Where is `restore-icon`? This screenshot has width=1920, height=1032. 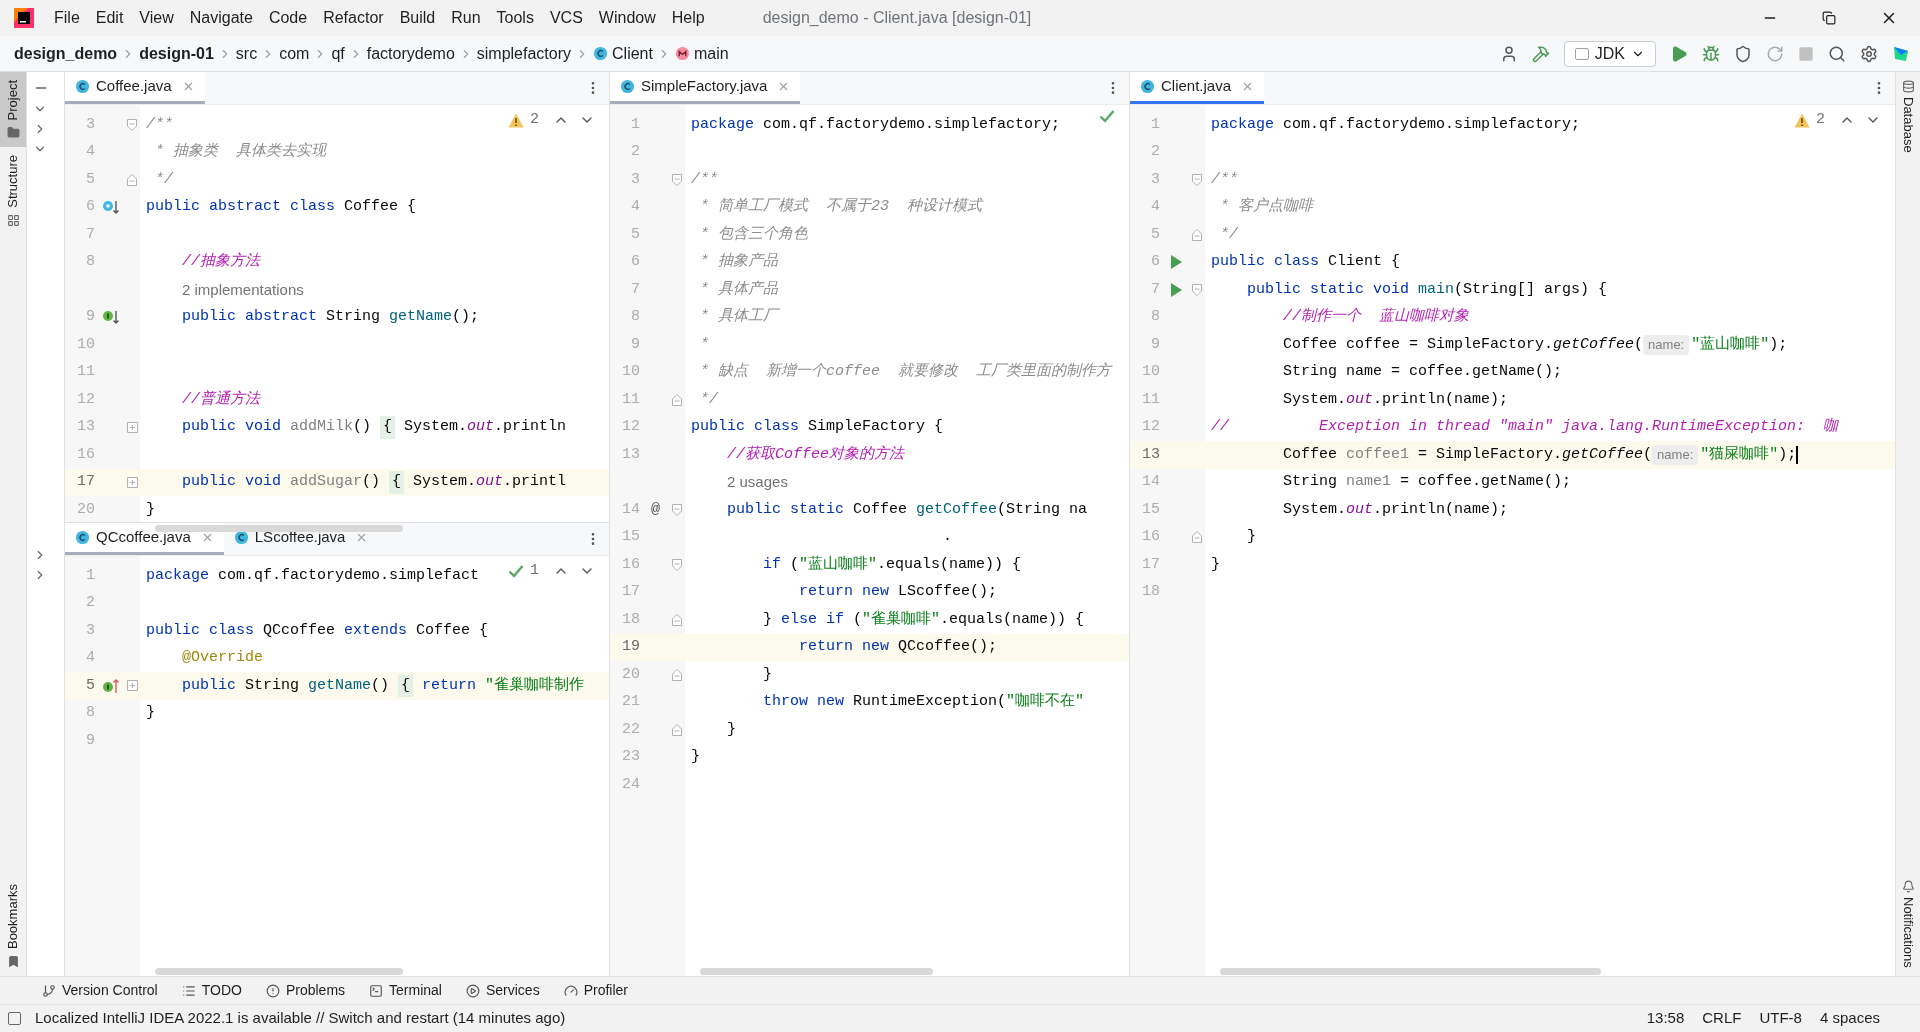 restore-icon is located at coordinates (1829, 18).